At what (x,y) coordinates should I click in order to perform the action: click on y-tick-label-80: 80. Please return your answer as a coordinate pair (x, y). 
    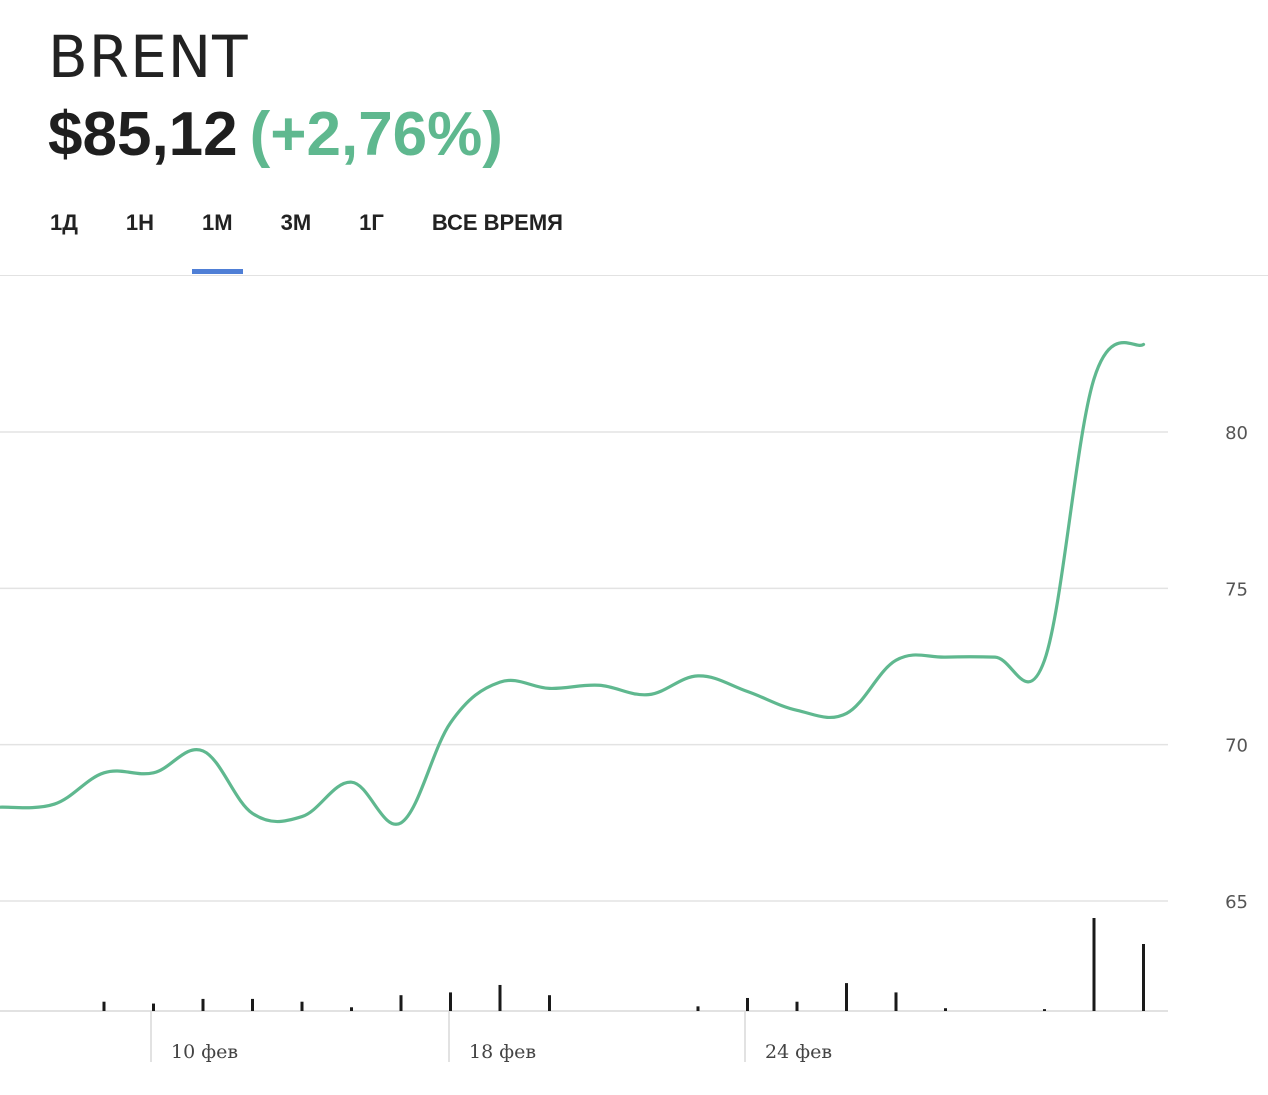
    Looking at the image, I should click on (1236, 433).